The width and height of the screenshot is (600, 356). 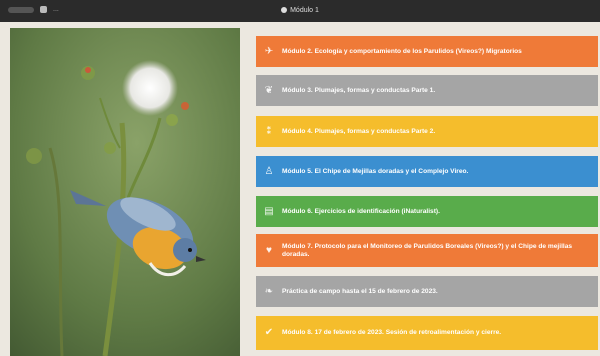 I want to click on window-titlebar: ... Módulo 1, so click(x=300, y=11).